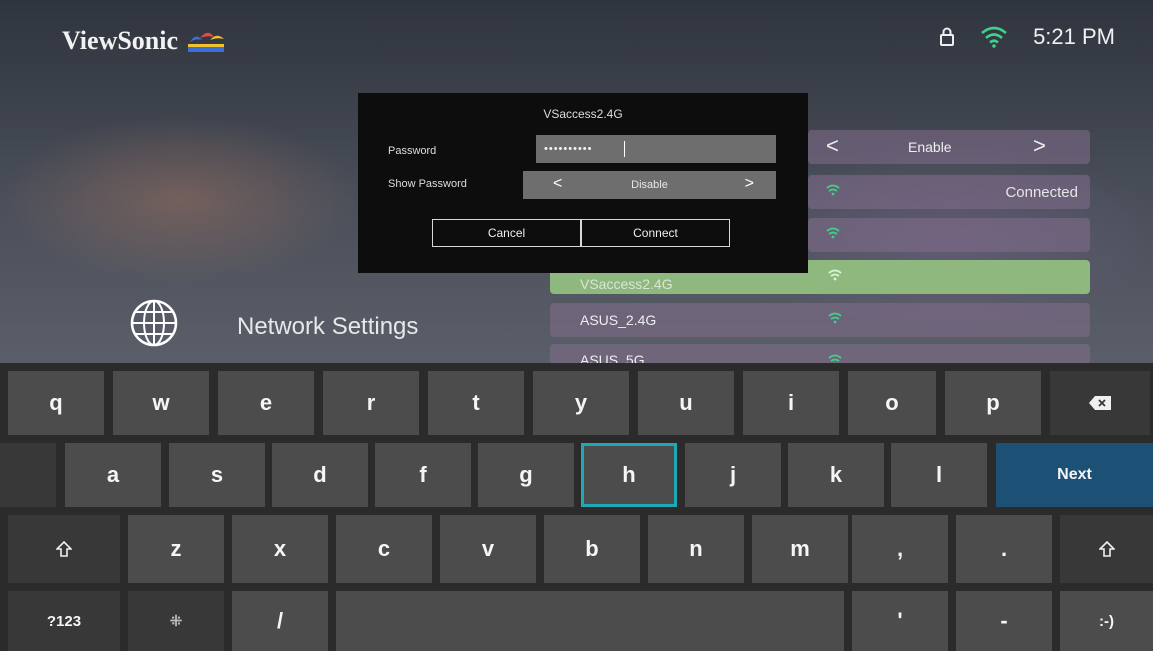  What do you see at coordinates (427, 184) in the screenshot?
I see `show-password-label: Show Password` at bounding box center [427, 184].